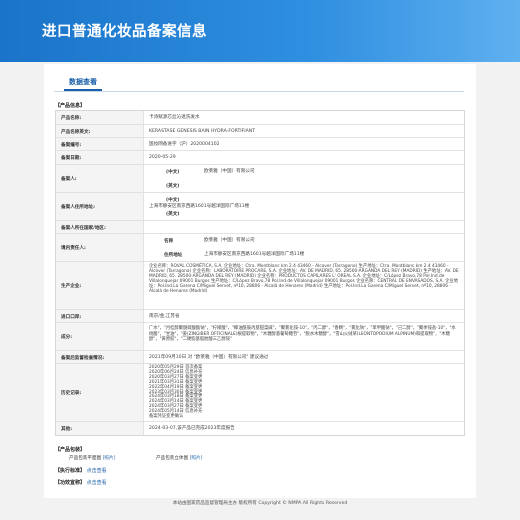 This screenshot has height=520, width=520. I want to click on label-agent-name: 名称, so click(169, 241).